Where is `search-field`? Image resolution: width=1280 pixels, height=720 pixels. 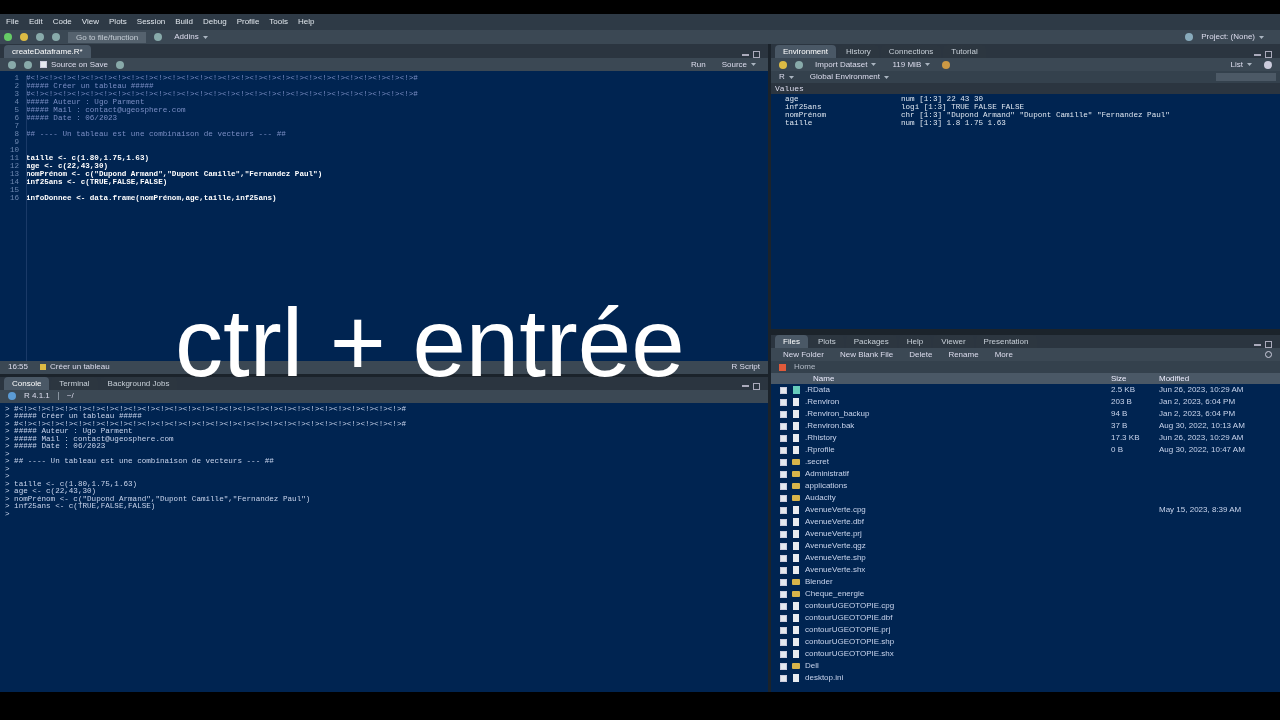
search-field is located at coordinates (1246, 77).